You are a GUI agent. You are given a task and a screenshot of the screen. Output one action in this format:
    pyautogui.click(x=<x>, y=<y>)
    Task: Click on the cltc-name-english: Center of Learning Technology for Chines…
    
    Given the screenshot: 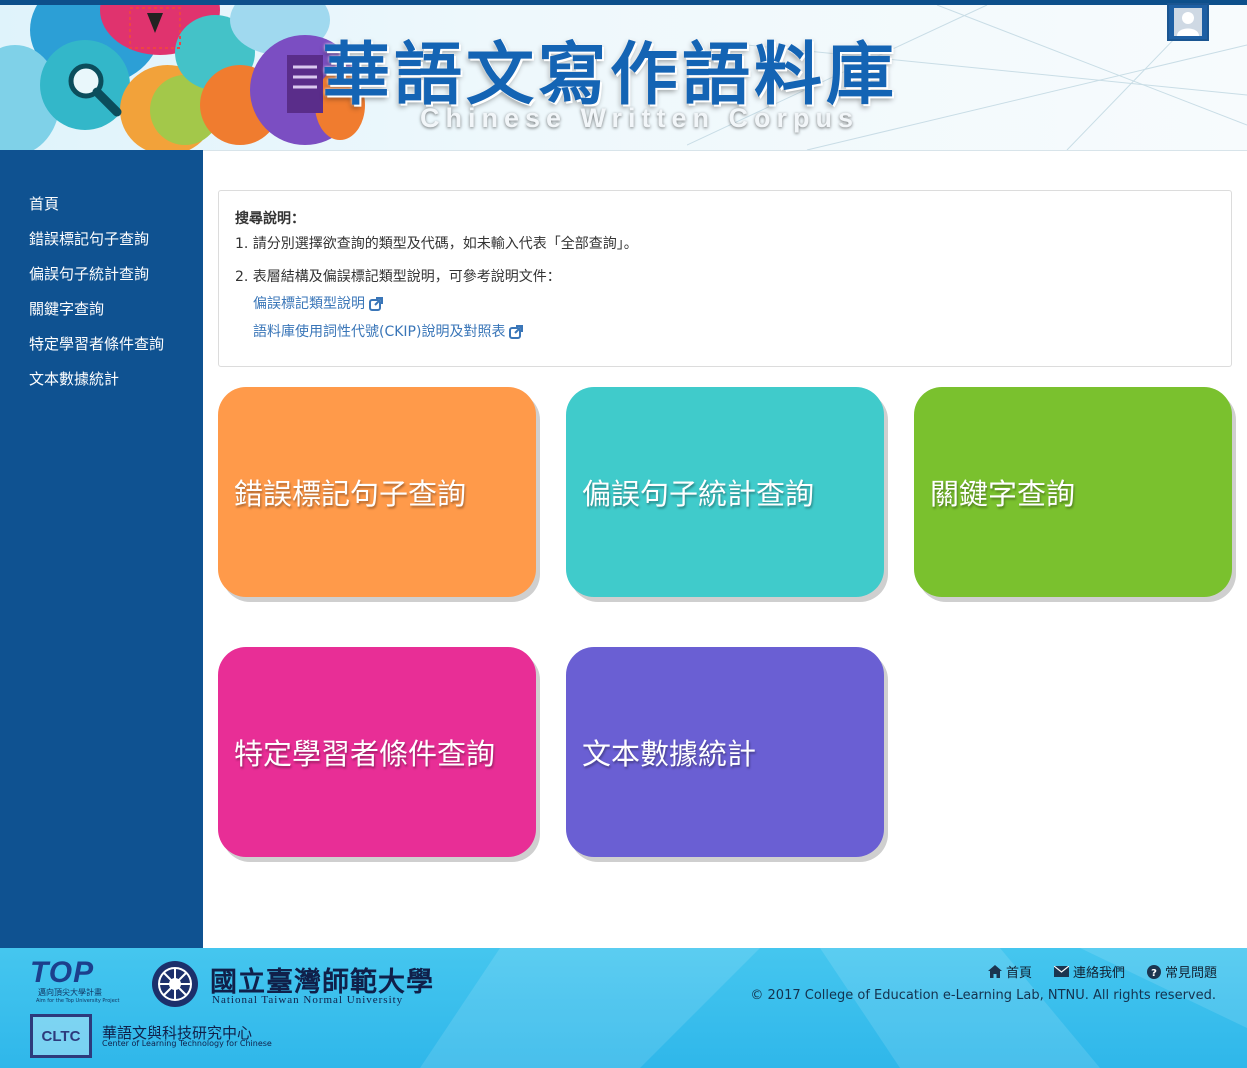 What is the action you would take?
    pyautogui.click(x=187, y=1043)
    